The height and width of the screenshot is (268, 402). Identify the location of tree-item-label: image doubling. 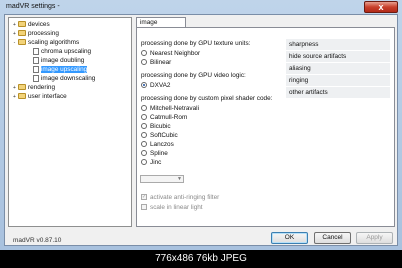
(63, 61).